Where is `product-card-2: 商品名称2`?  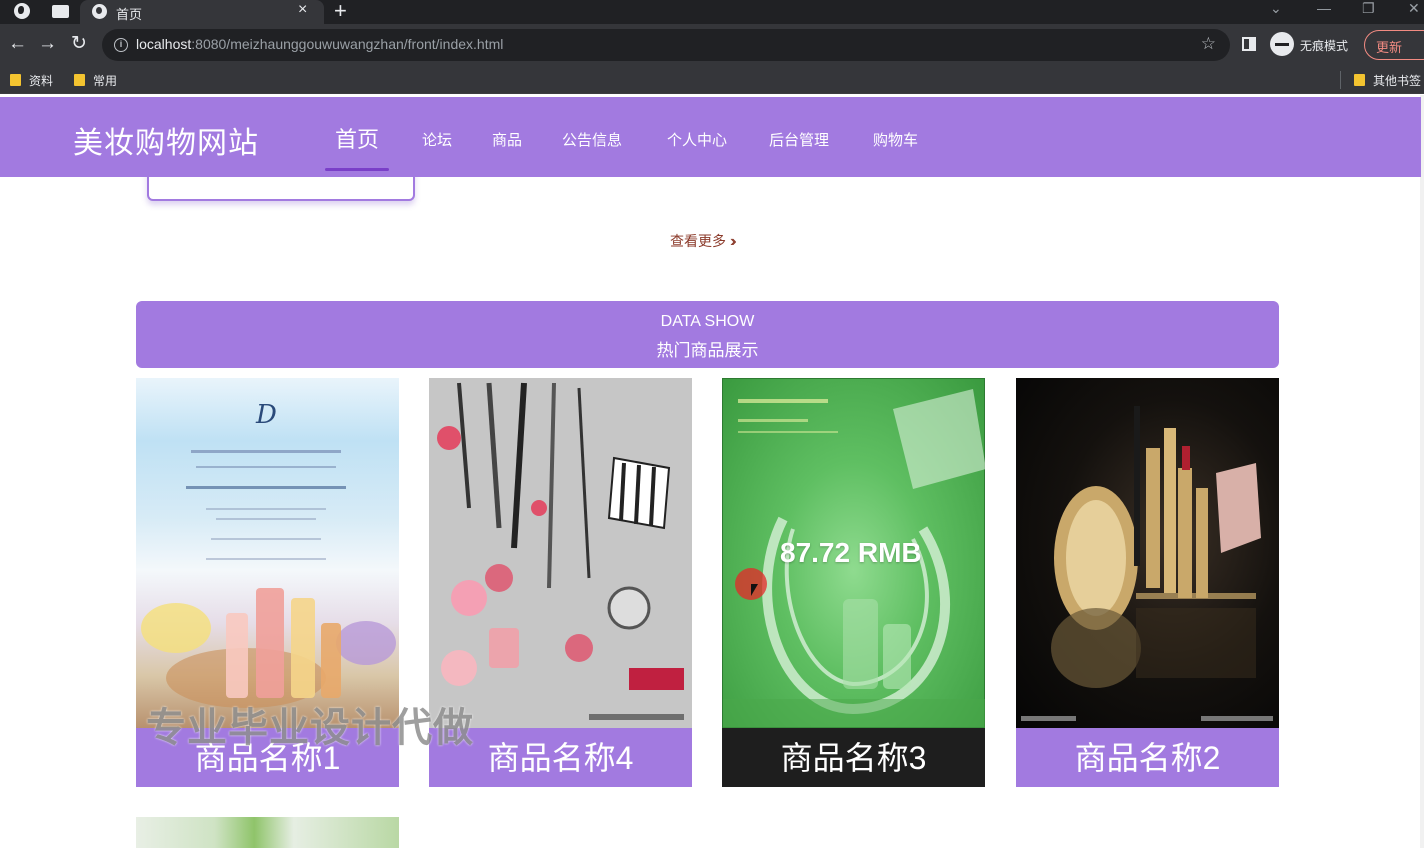 product-card-2: 商品名称2 is located at coordinates (1147, 582).